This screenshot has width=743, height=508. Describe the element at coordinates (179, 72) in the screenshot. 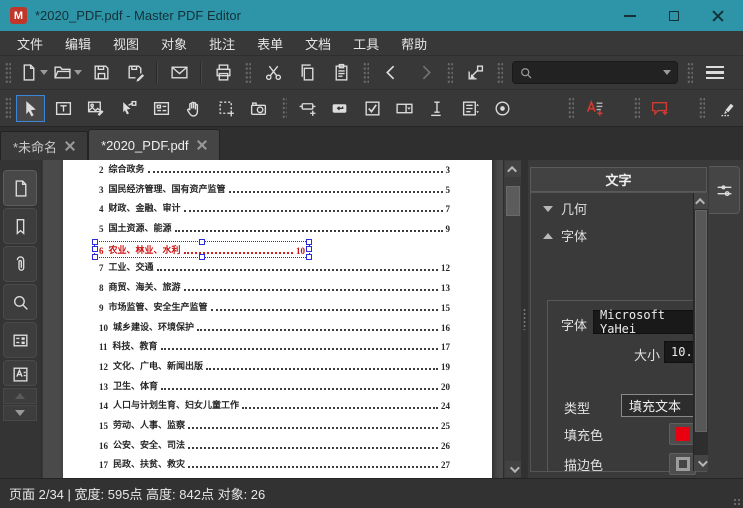

I see `email-button` at that location.